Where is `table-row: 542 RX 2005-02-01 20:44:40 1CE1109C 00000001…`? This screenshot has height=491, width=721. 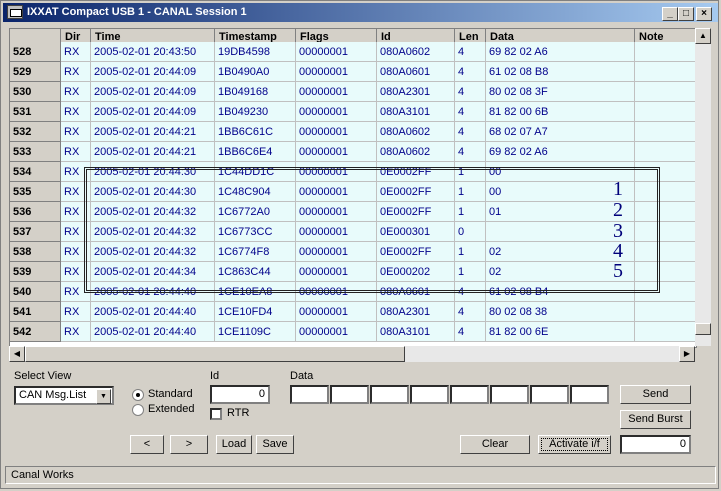
table-row: 542 RX 2005-02-01 20:44:40 1CE1109C 00000001… is located at coordinates (353, 332).